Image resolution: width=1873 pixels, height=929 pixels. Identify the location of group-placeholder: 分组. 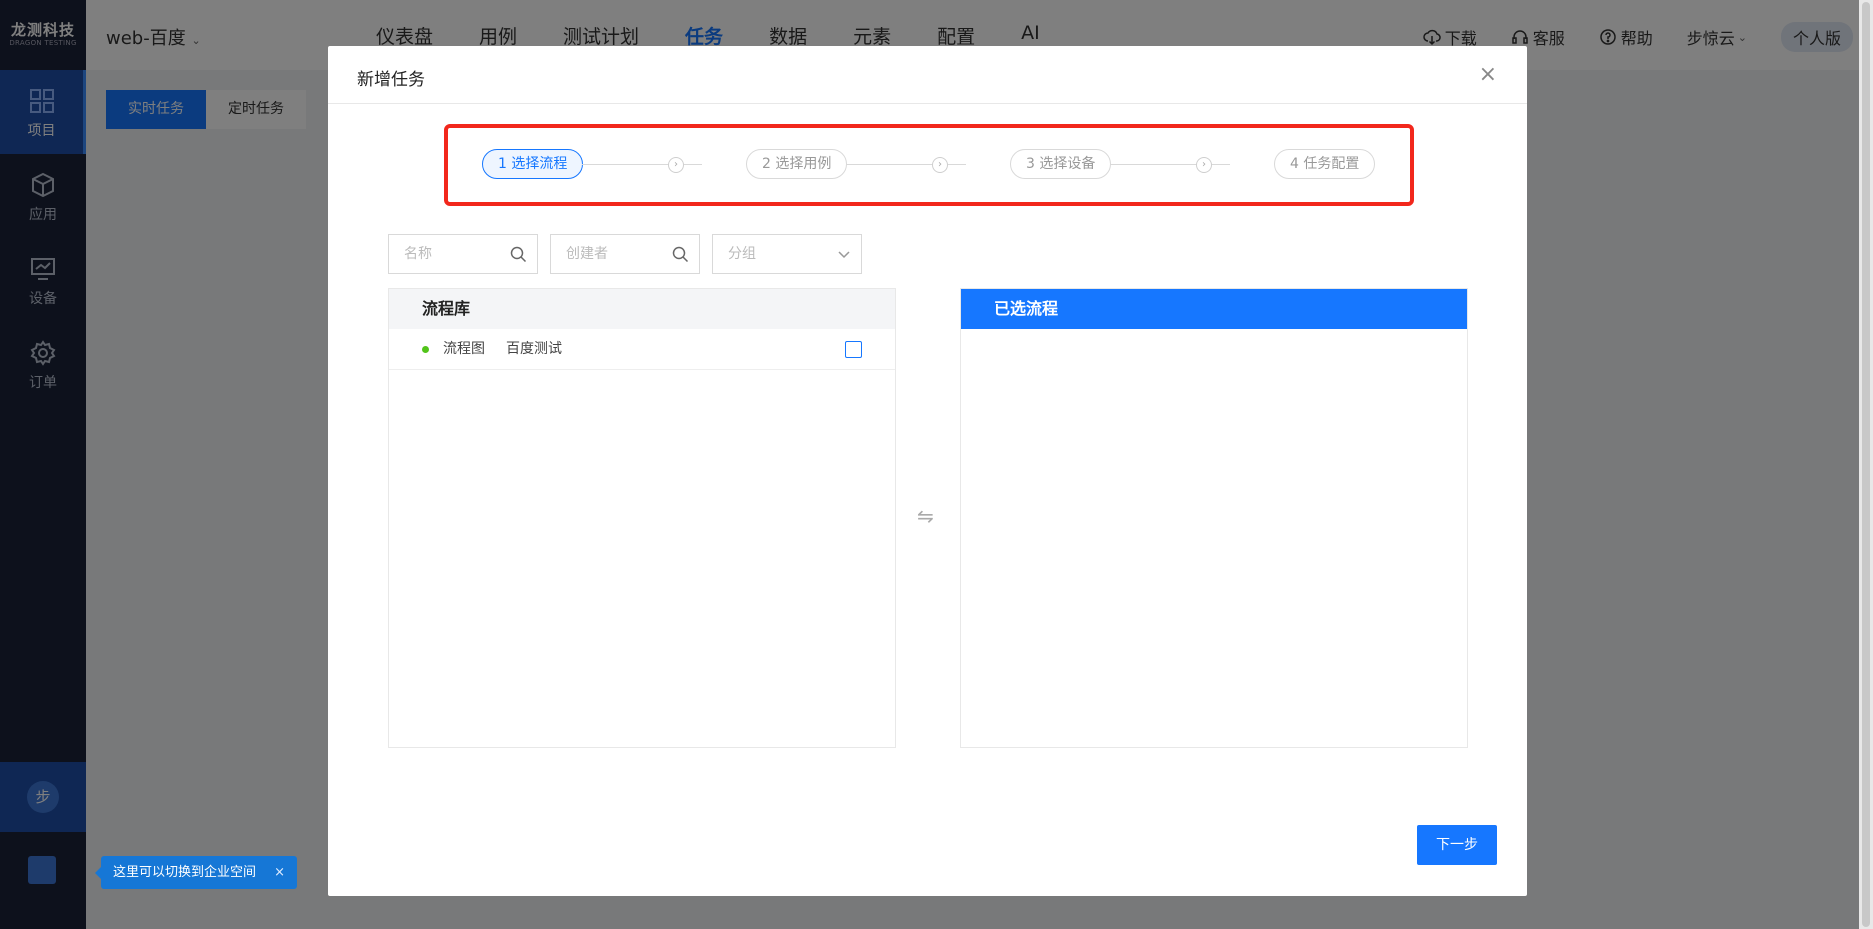
(742, 254).